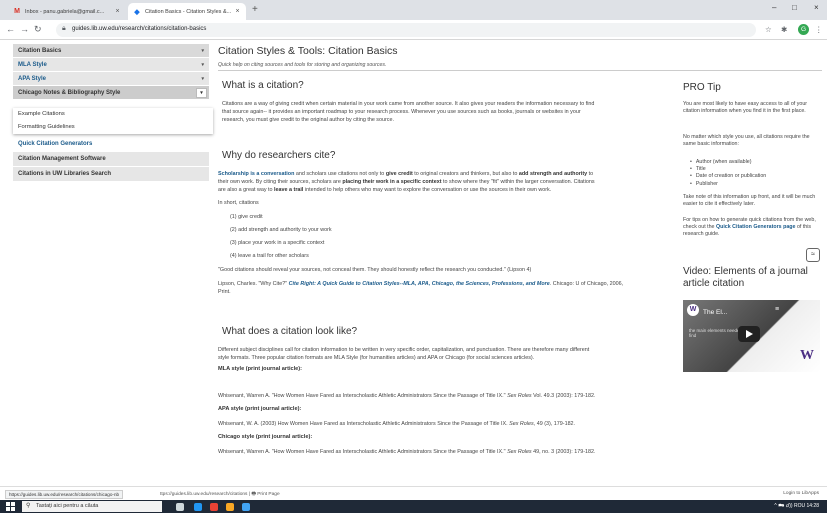 The height and width of the screenshot is (513, 827). Describe the element at coordinates (32, 78) in the screenshot. I see `sidebar-item-label: APA Style` at that location.